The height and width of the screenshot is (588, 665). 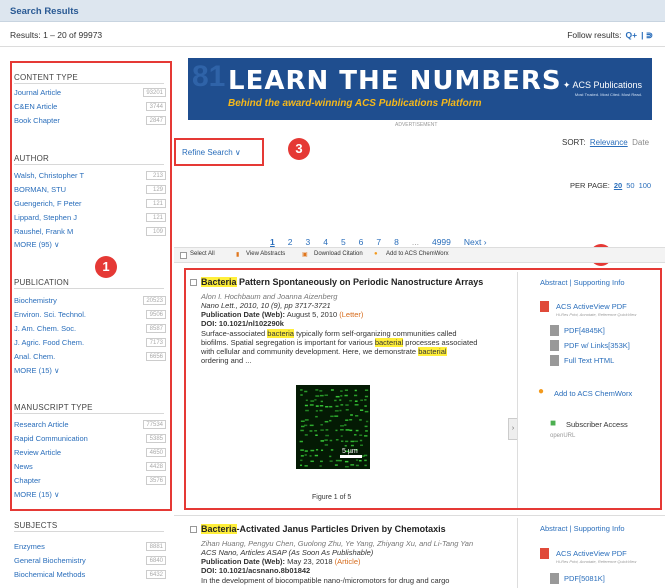 I want to click on facet-item-label: Enzymes, so click(x=29, y=546).